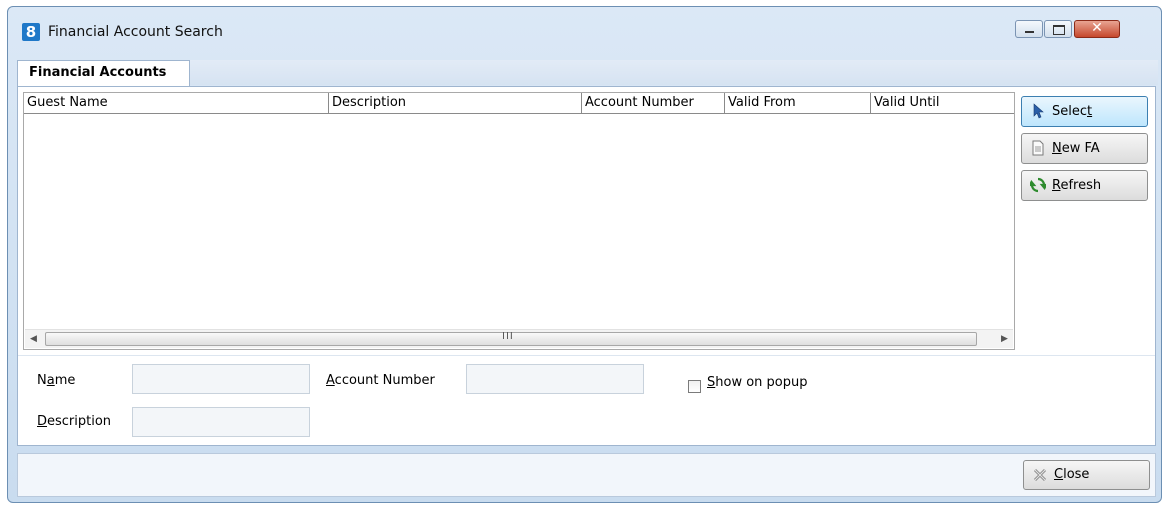 The width and height of the screenshot is (1168, 509). Describe the element at coordinates (221, 422) in the screenshot. I see `description-input` at that location.